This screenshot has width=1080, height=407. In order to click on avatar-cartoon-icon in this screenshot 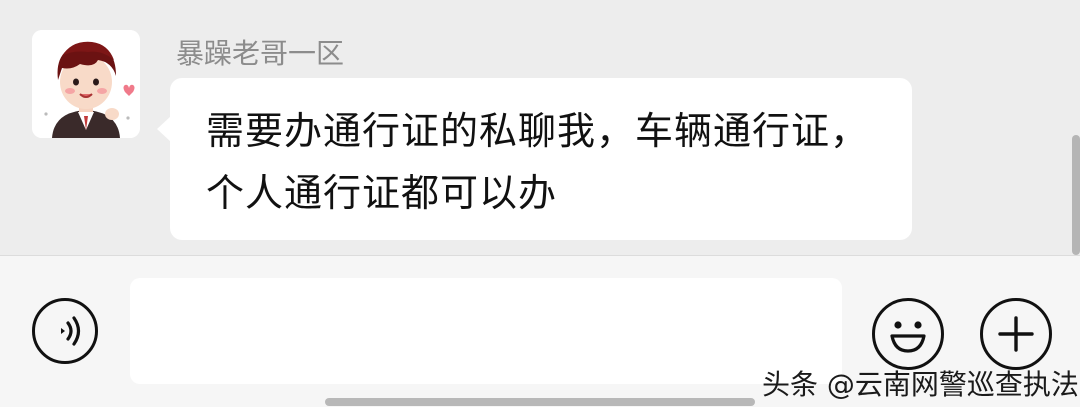, I will do `click(86, 84)`.